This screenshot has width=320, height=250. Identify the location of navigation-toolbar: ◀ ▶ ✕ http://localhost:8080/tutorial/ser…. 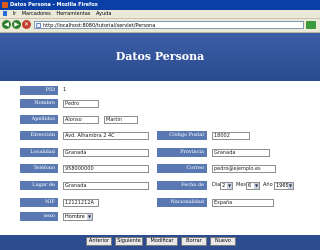
(160, 26).